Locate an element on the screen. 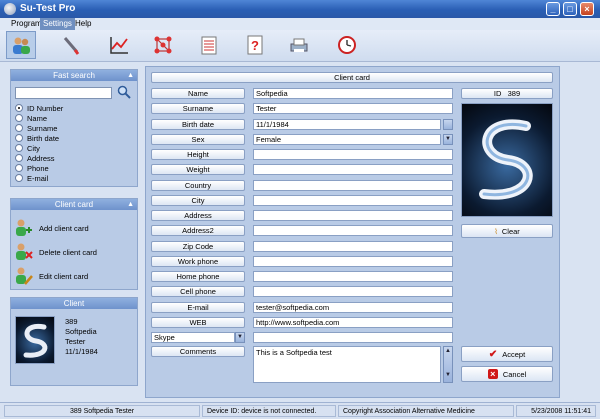 This screenshot has width=600, height=419. label-country: Country is located at coordinates (198, 185).